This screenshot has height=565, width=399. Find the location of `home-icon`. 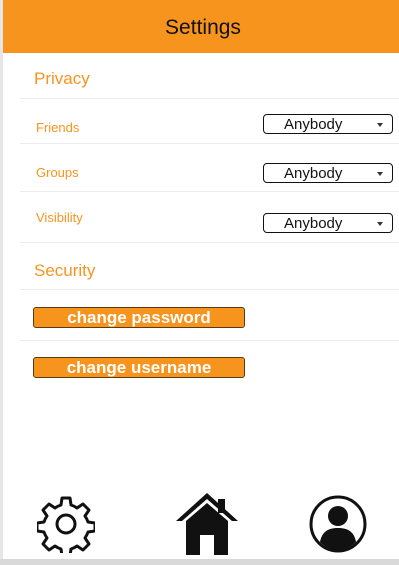

home-icon is located at coordinates (207, 523).